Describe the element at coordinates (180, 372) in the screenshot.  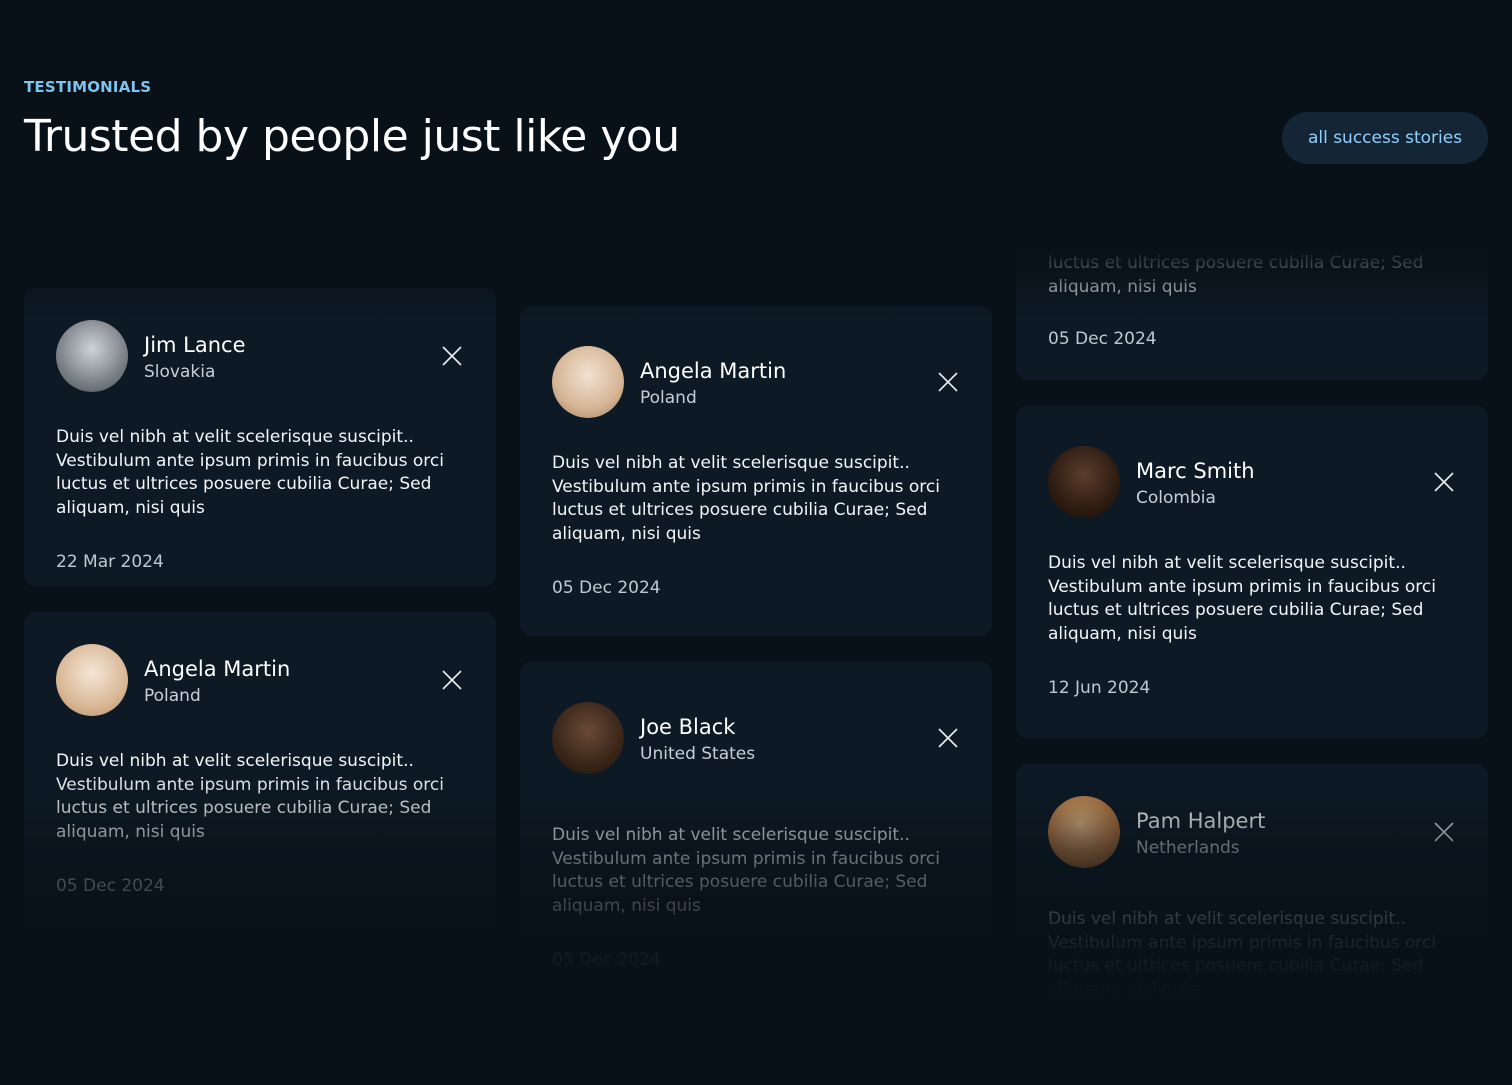
I see `author-country: Slovakia` at that location.